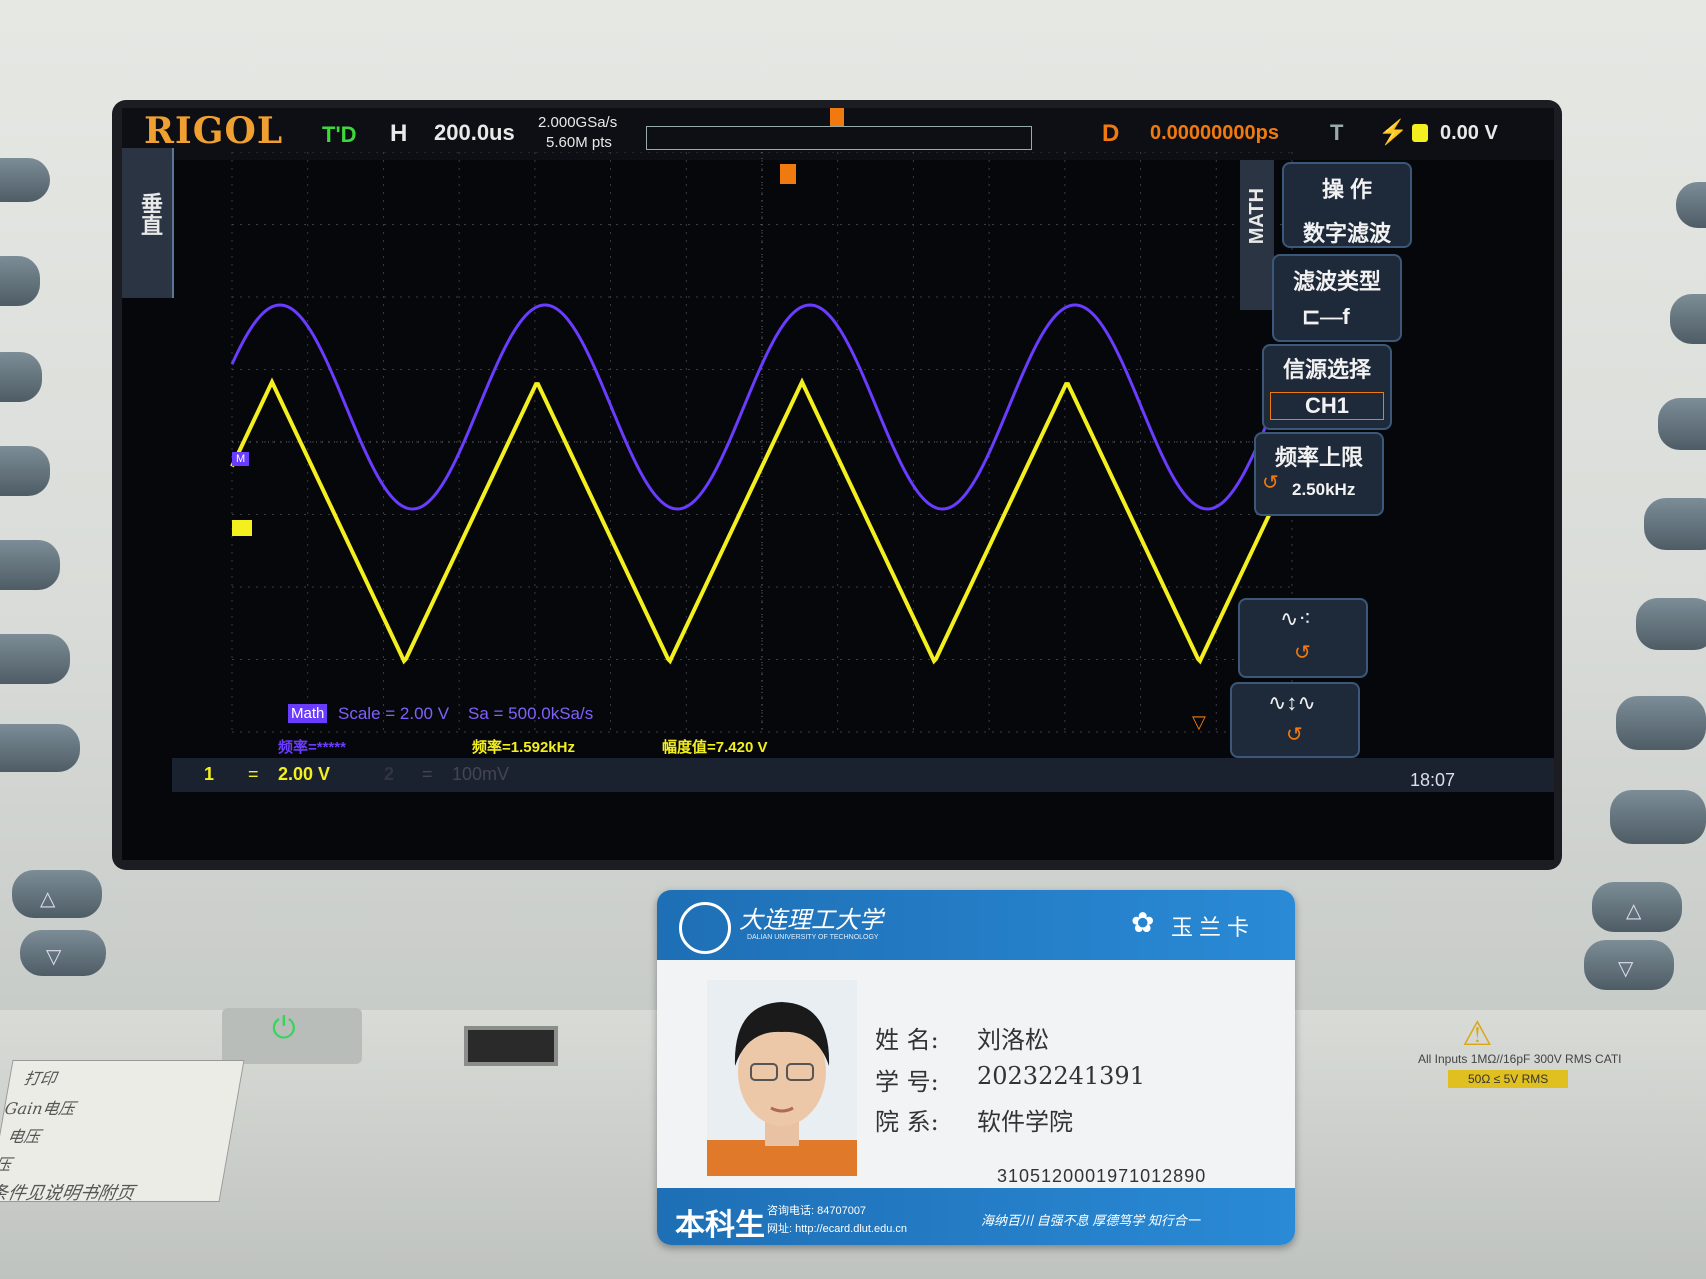 The height and width of the screenshot is (1279, 1706). What do you see at coordinates (242, 528) in the screenshot?
I see `ch1-ground-marker-icon` at bounding box center [242, 528].